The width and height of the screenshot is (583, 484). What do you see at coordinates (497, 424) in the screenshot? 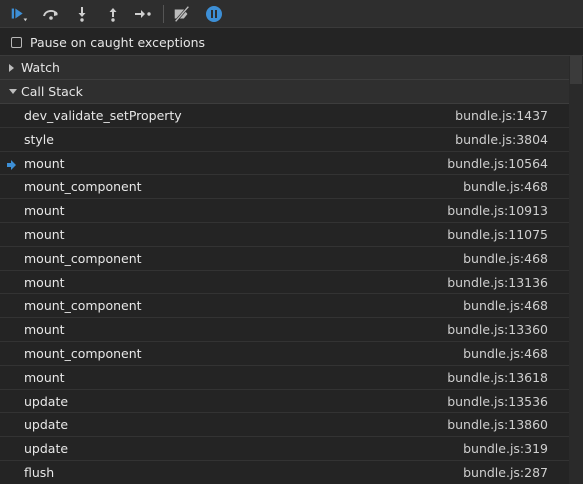
I see `frame-location: bundle.js:13860` at bounding box center [497, 424].